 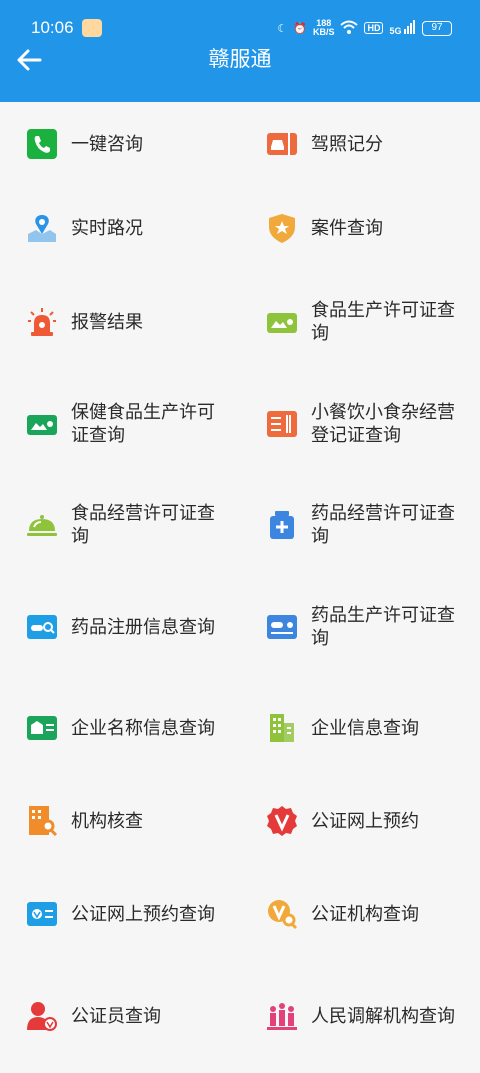 I want to click on service-item-label: 公证机构查询, so click(x=365, y=914).